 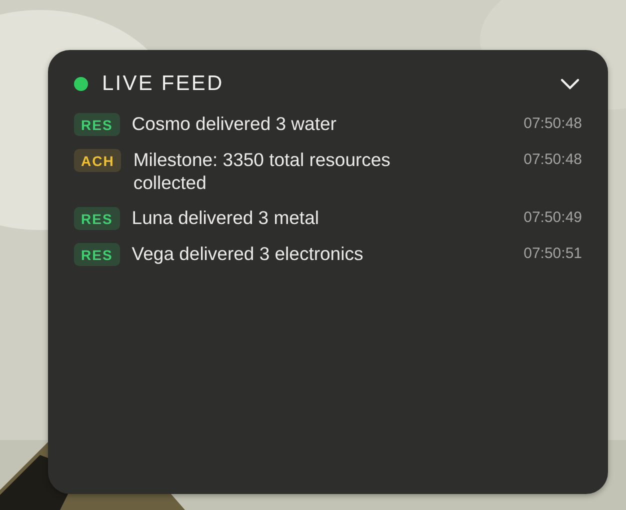 What do you see at coordinates (98, 160) in the screenshot?
I see `event-type-badge: ACH` at bounding box center [98, 160].